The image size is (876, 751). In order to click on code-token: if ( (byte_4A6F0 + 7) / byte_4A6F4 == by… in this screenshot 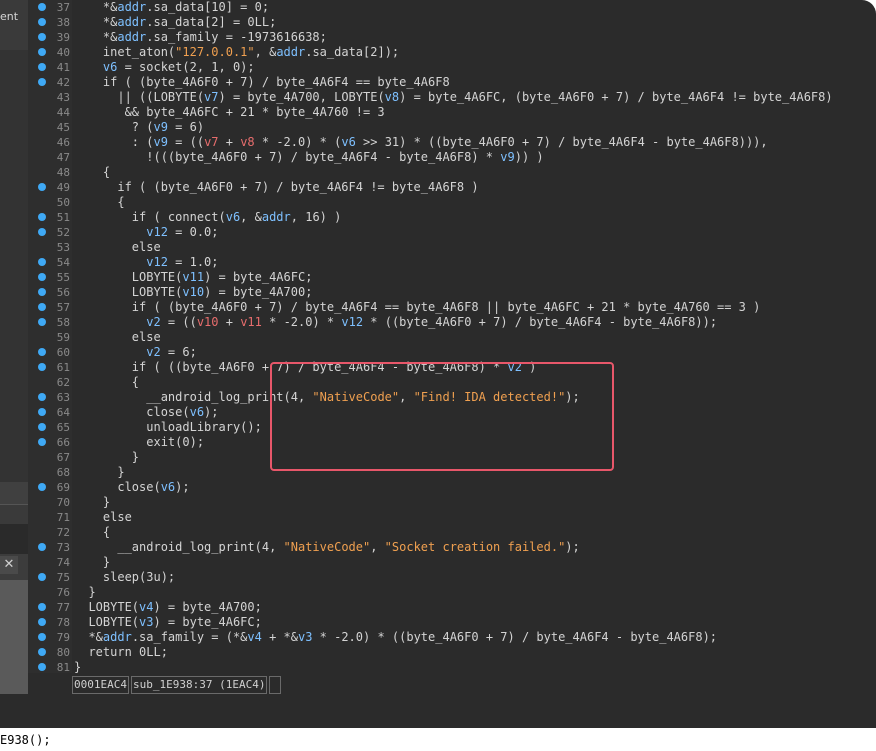, I will do `click(262, 82)`.